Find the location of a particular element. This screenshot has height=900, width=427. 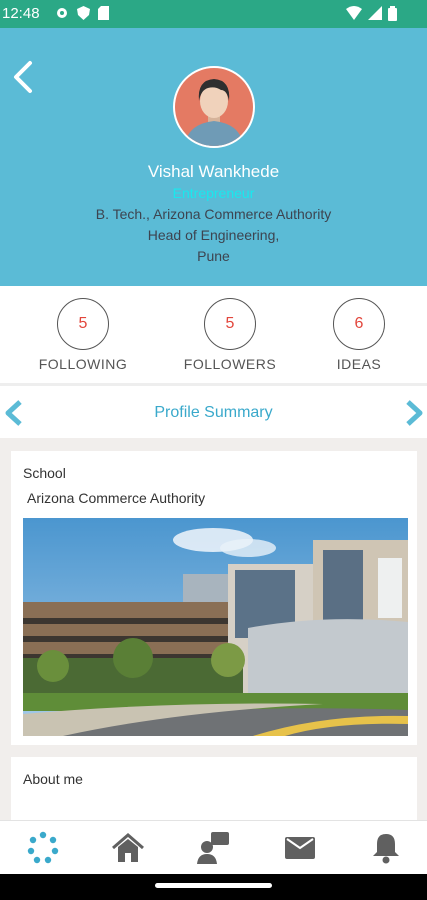

nav-contacts is located at coordinates (214, 848).